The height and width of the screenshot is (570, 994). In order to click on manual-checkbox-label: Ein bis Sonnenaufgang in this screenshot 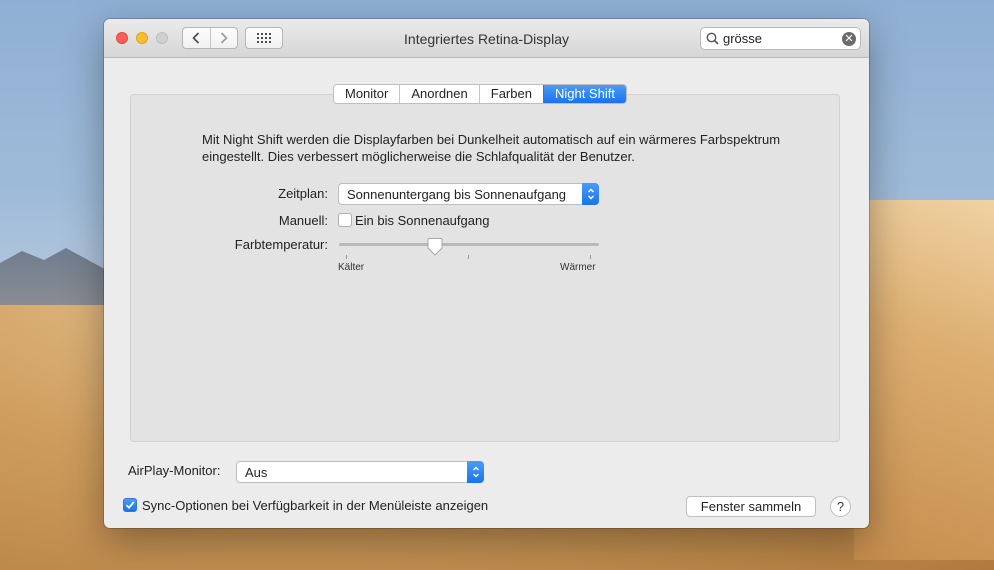, I will do `click(422, 220)`.